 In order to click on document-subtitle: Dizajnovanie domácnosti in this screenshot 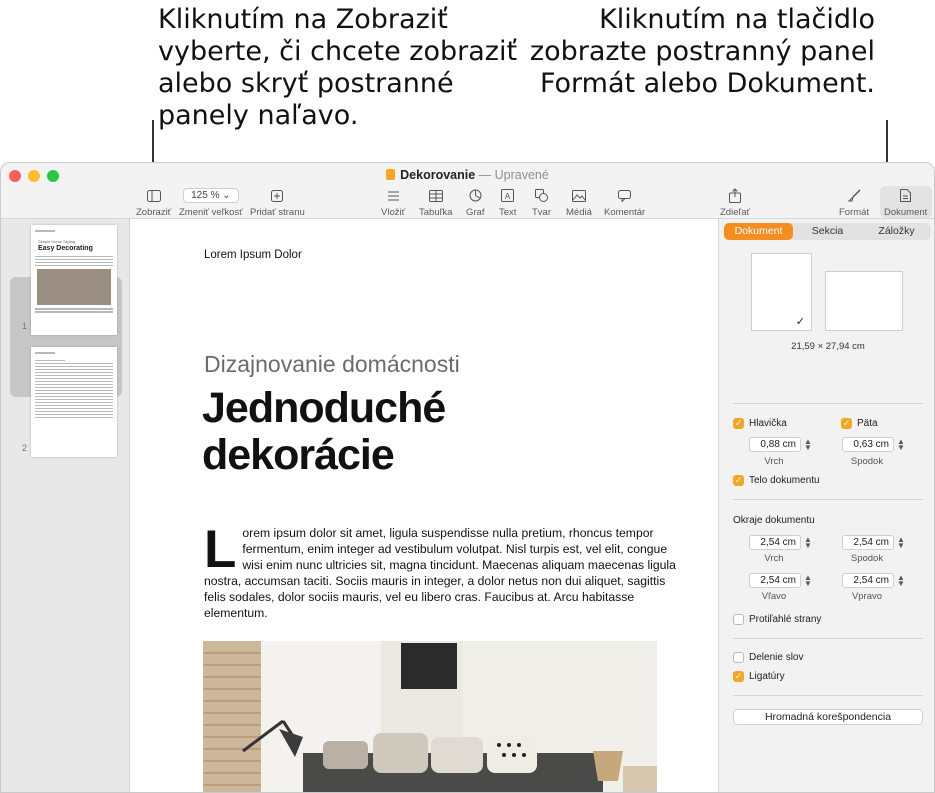, I will do `click(332, 364)`.